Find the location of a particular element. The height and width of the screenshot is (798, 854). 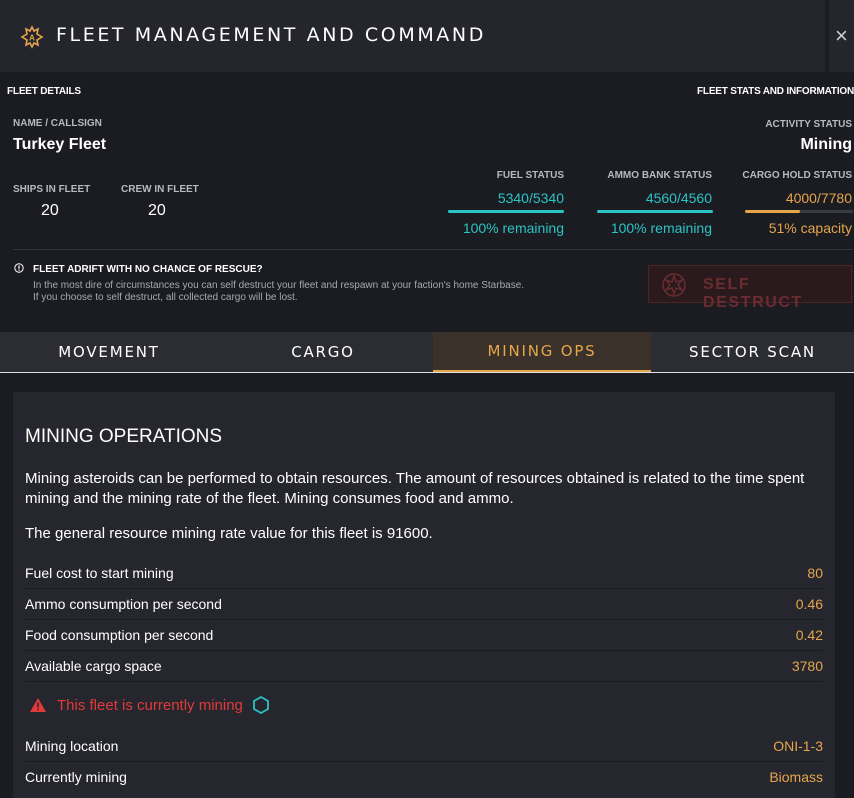

hexagon-icon is located at coordinates (261, 705).